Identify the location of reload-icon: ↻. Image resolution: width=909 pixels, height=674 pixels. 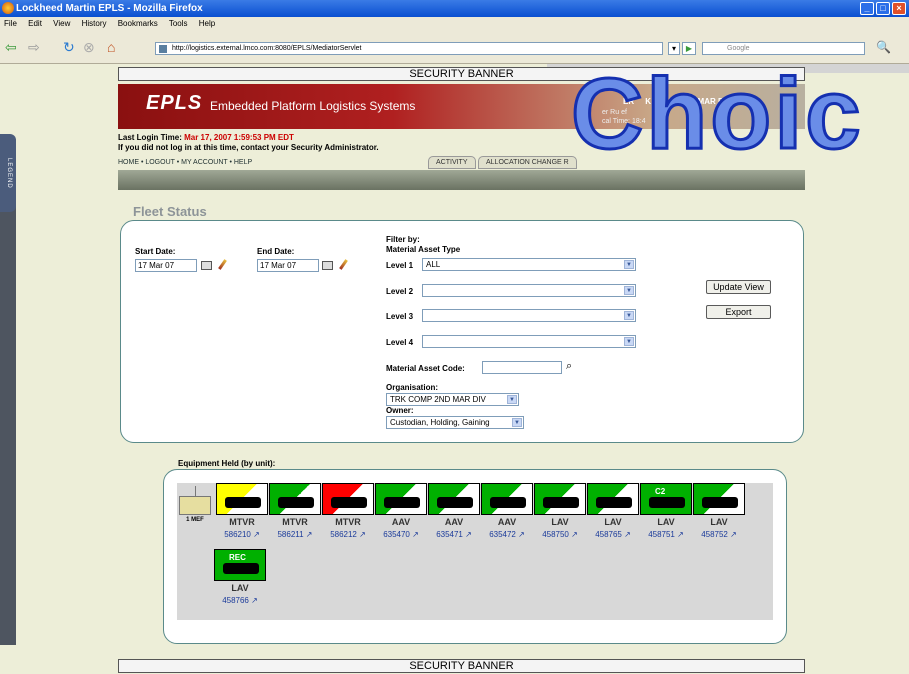
(69, 47).